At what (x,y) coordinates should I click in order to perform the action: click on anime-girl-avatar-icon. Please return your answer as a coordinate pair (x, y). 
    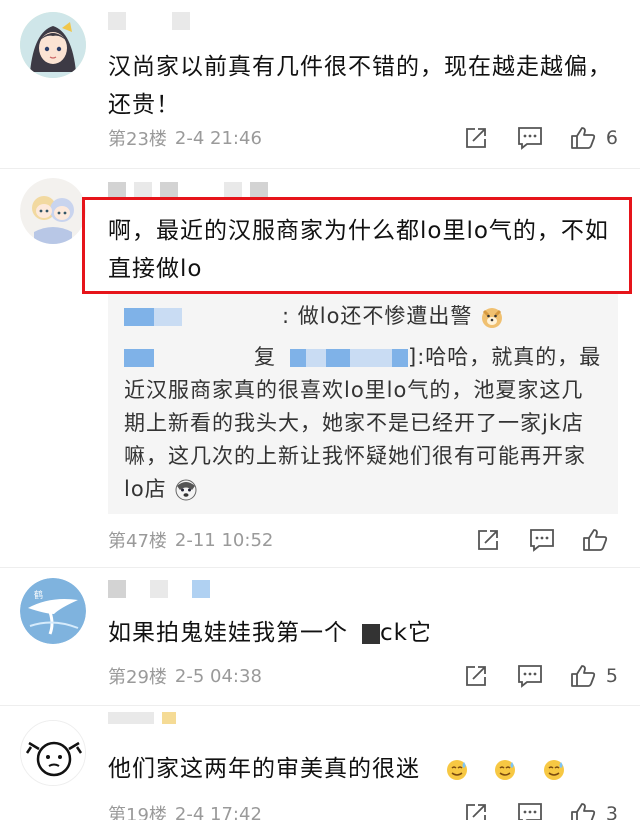
    Looking at the image, I should click on (53, 45).